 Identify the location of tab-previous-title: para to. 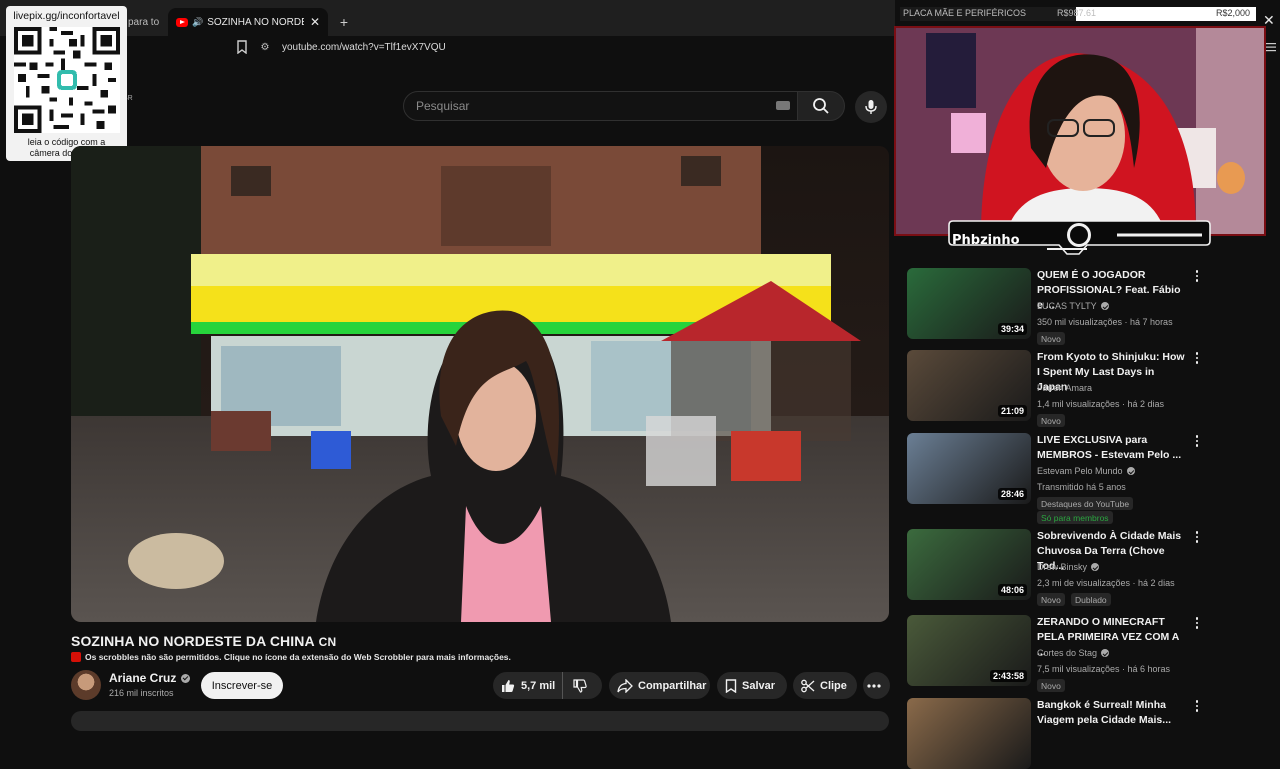
(144, 22).